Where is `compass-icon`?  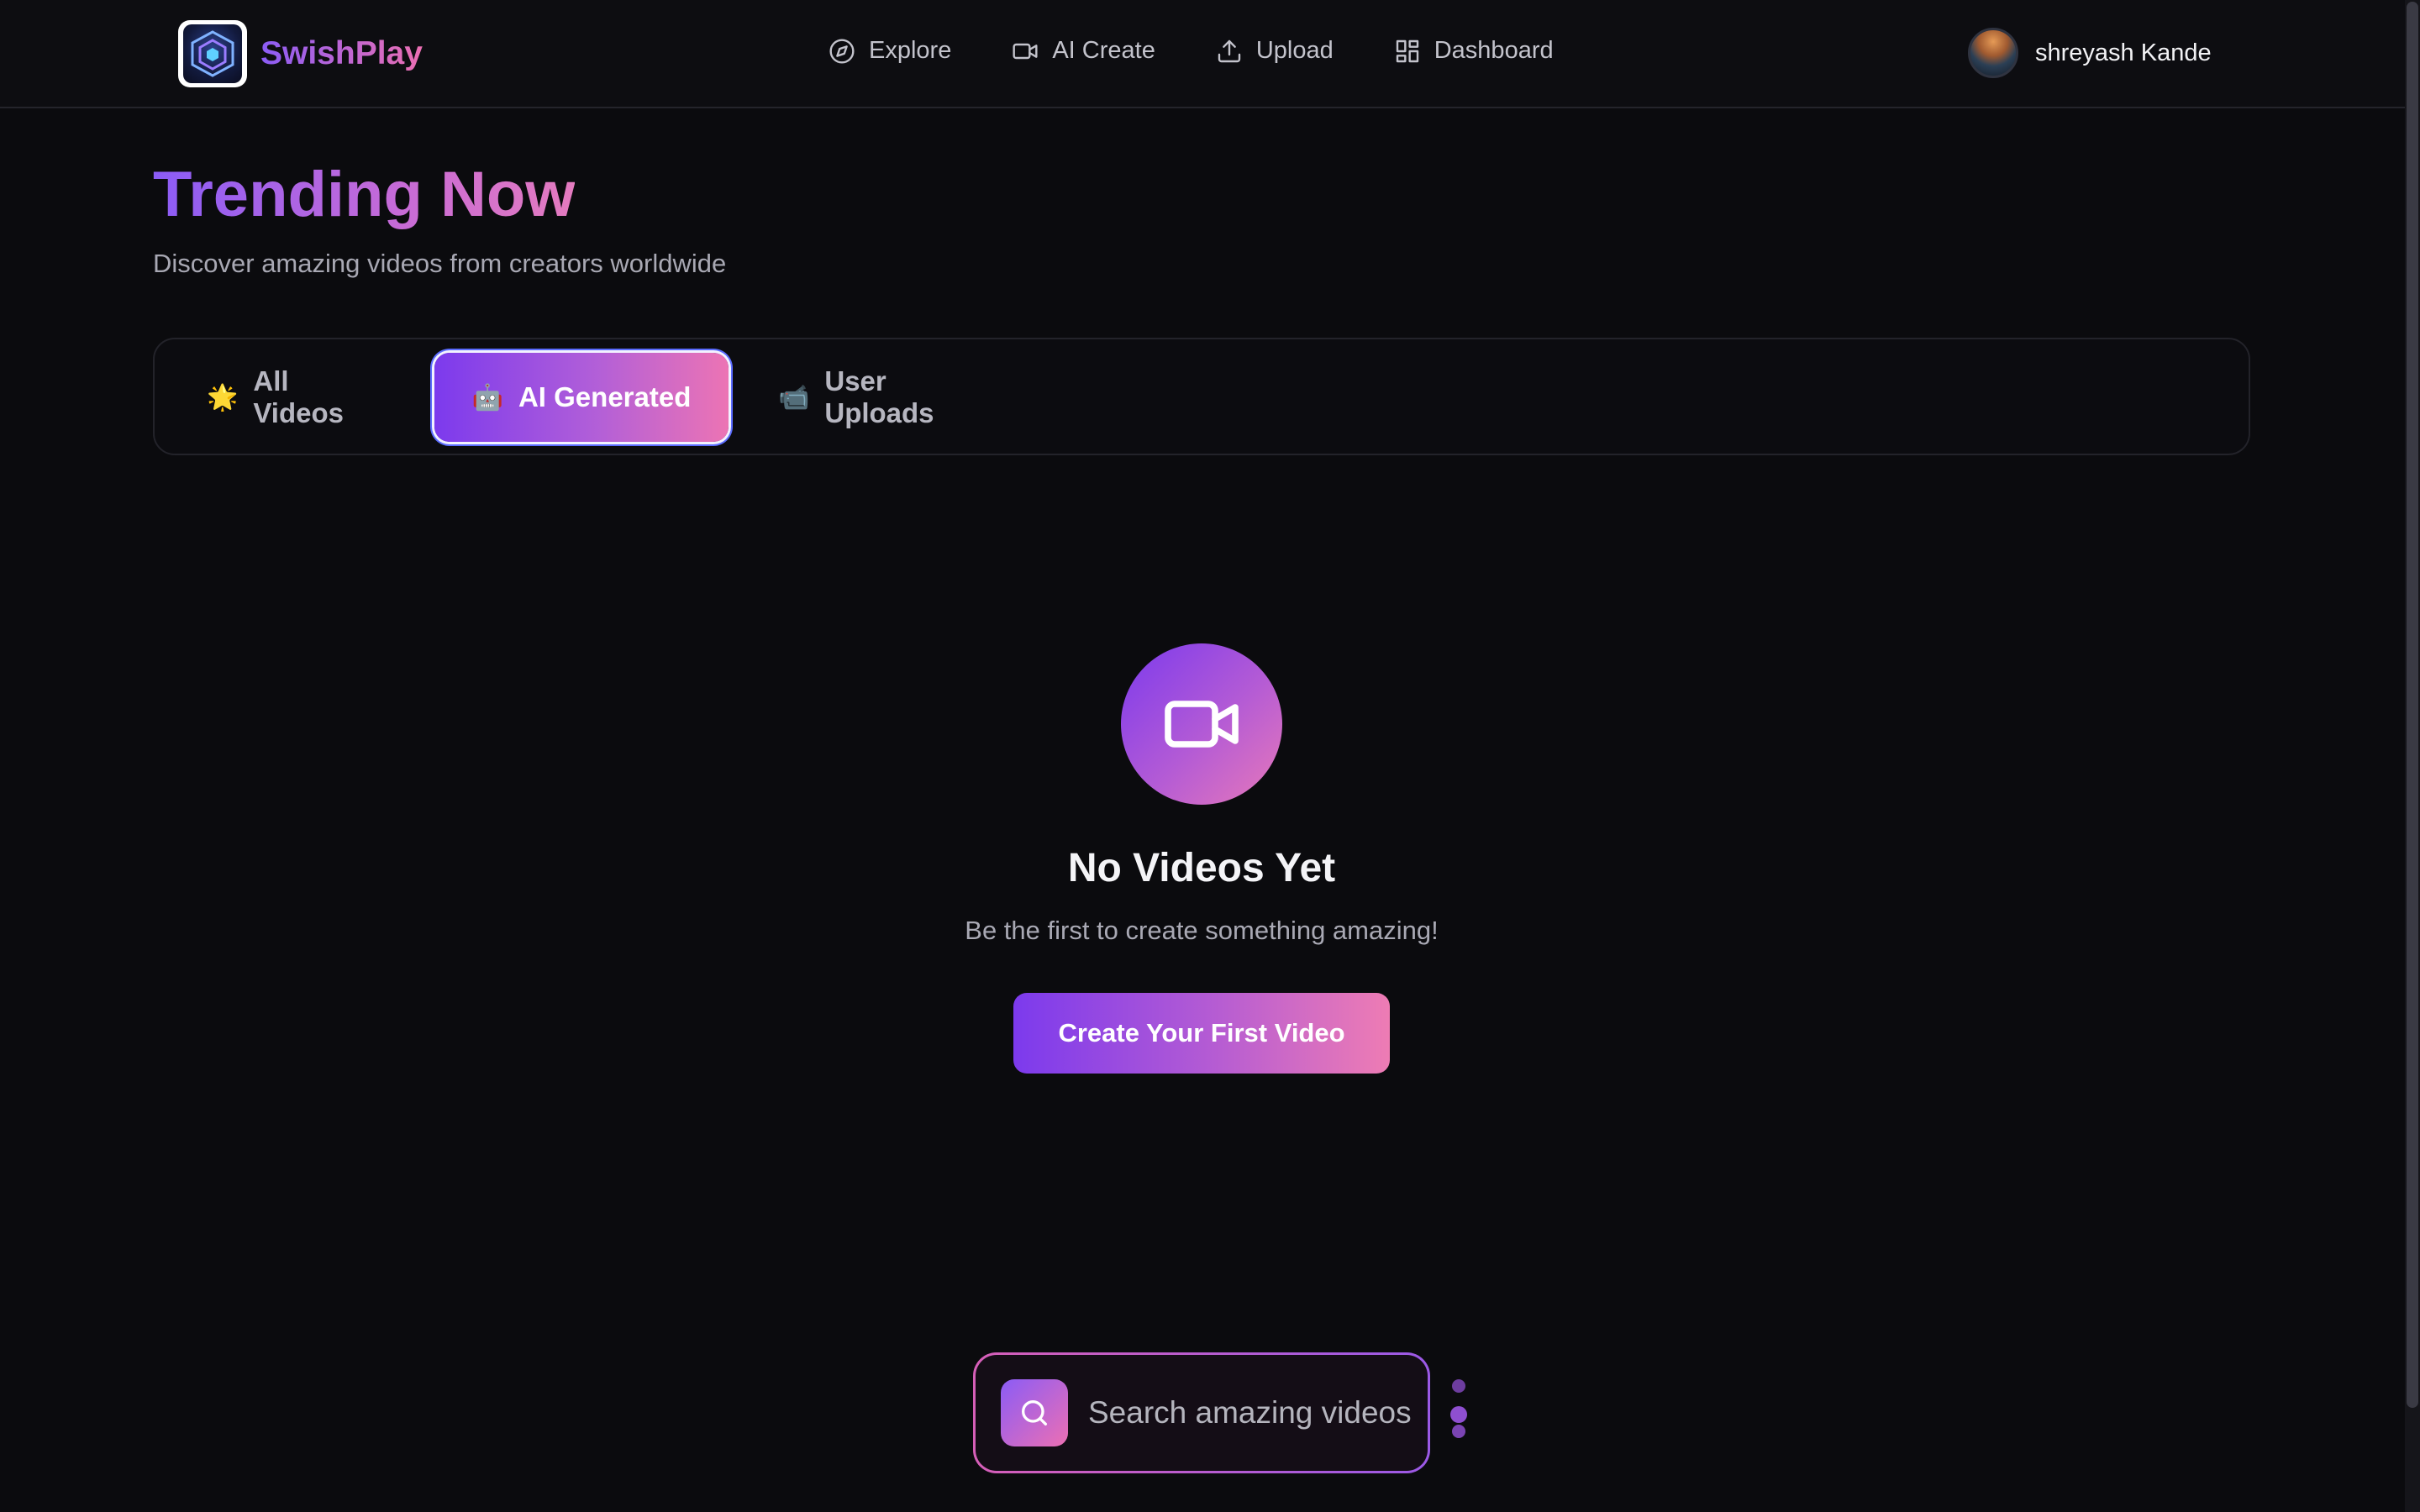
compass-icon is located at coordinates (842, 51).